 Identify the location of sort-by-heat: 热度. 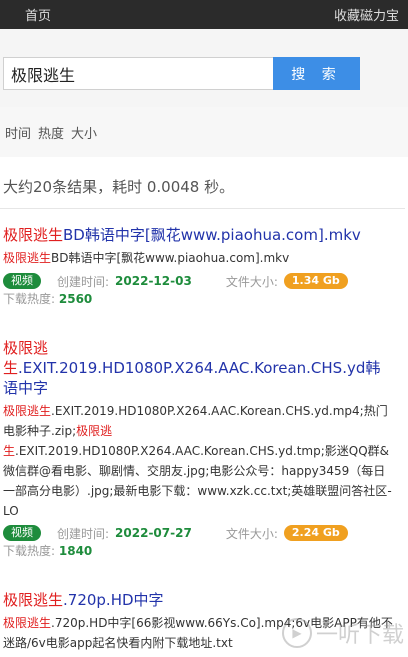
(51, 132).